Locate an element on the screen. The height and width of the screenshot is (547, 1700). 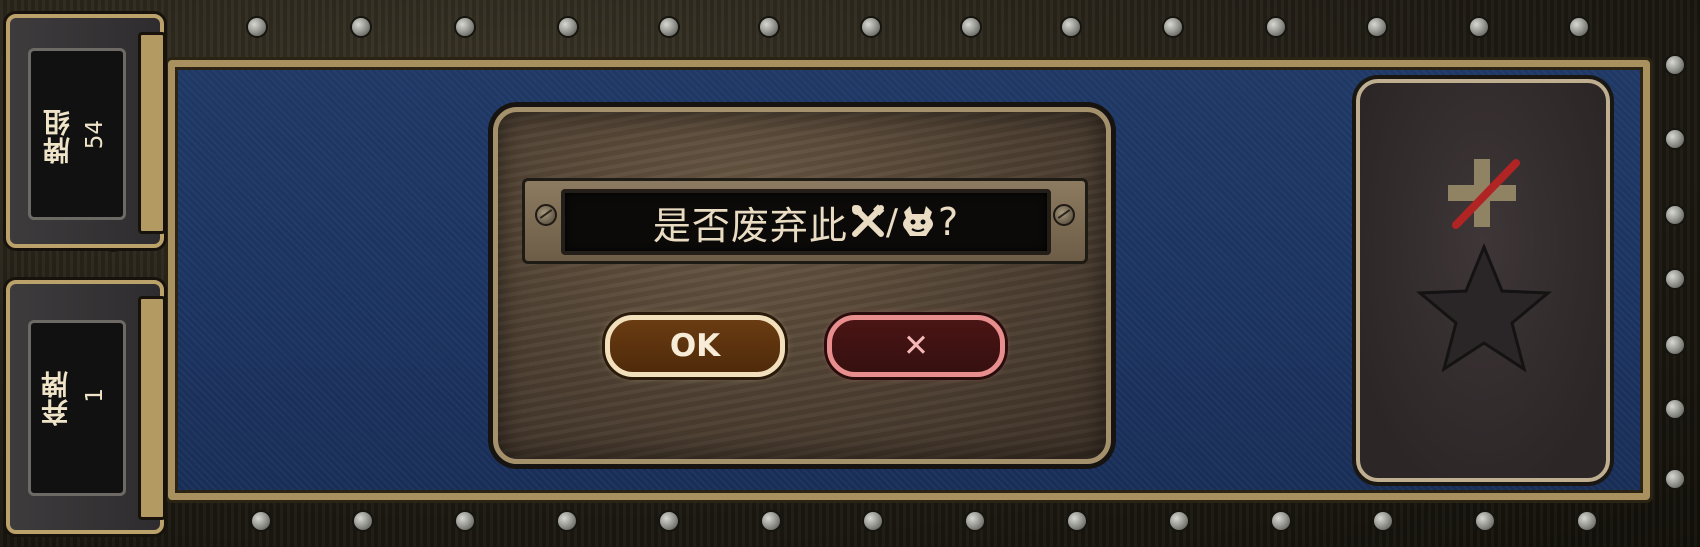
deck-pile-tab is located at coordinates (152, 133).